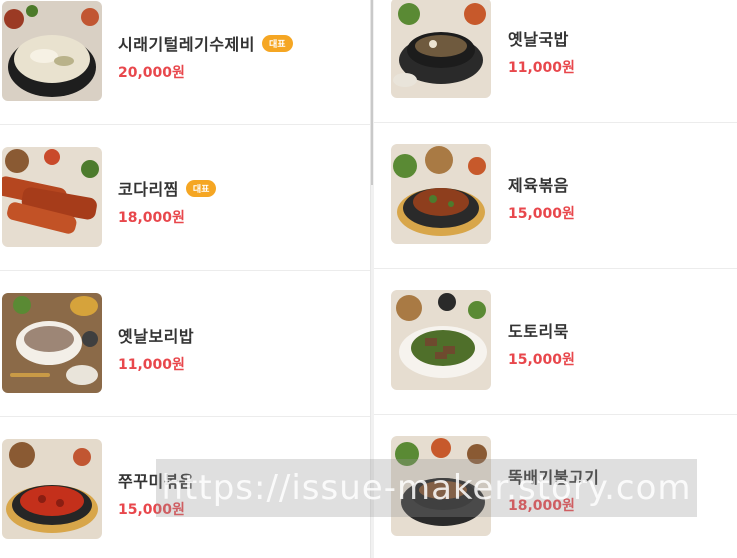 The image size is (737, 558). I want to click on acorn-jelly-photo, so click(441, 340).